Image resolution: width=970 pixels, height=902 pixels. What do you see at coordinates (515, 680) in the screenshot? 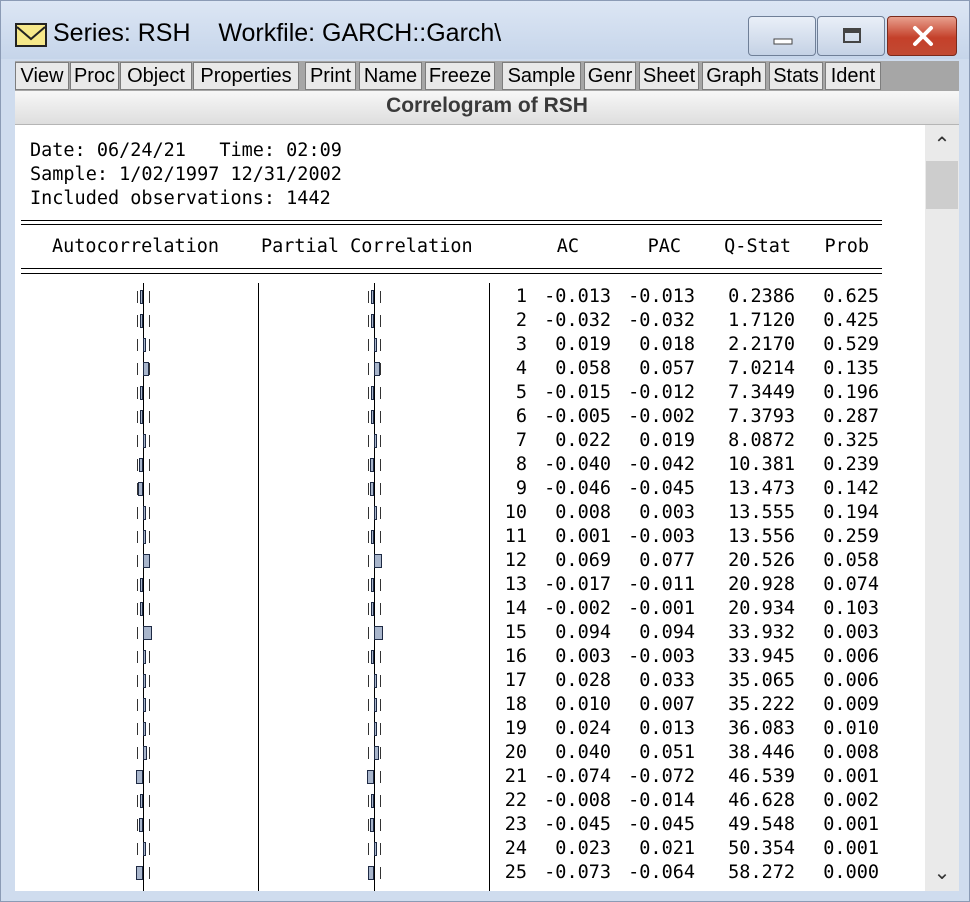
I see `lag-cell: 17` at bounding box center [515, 680].